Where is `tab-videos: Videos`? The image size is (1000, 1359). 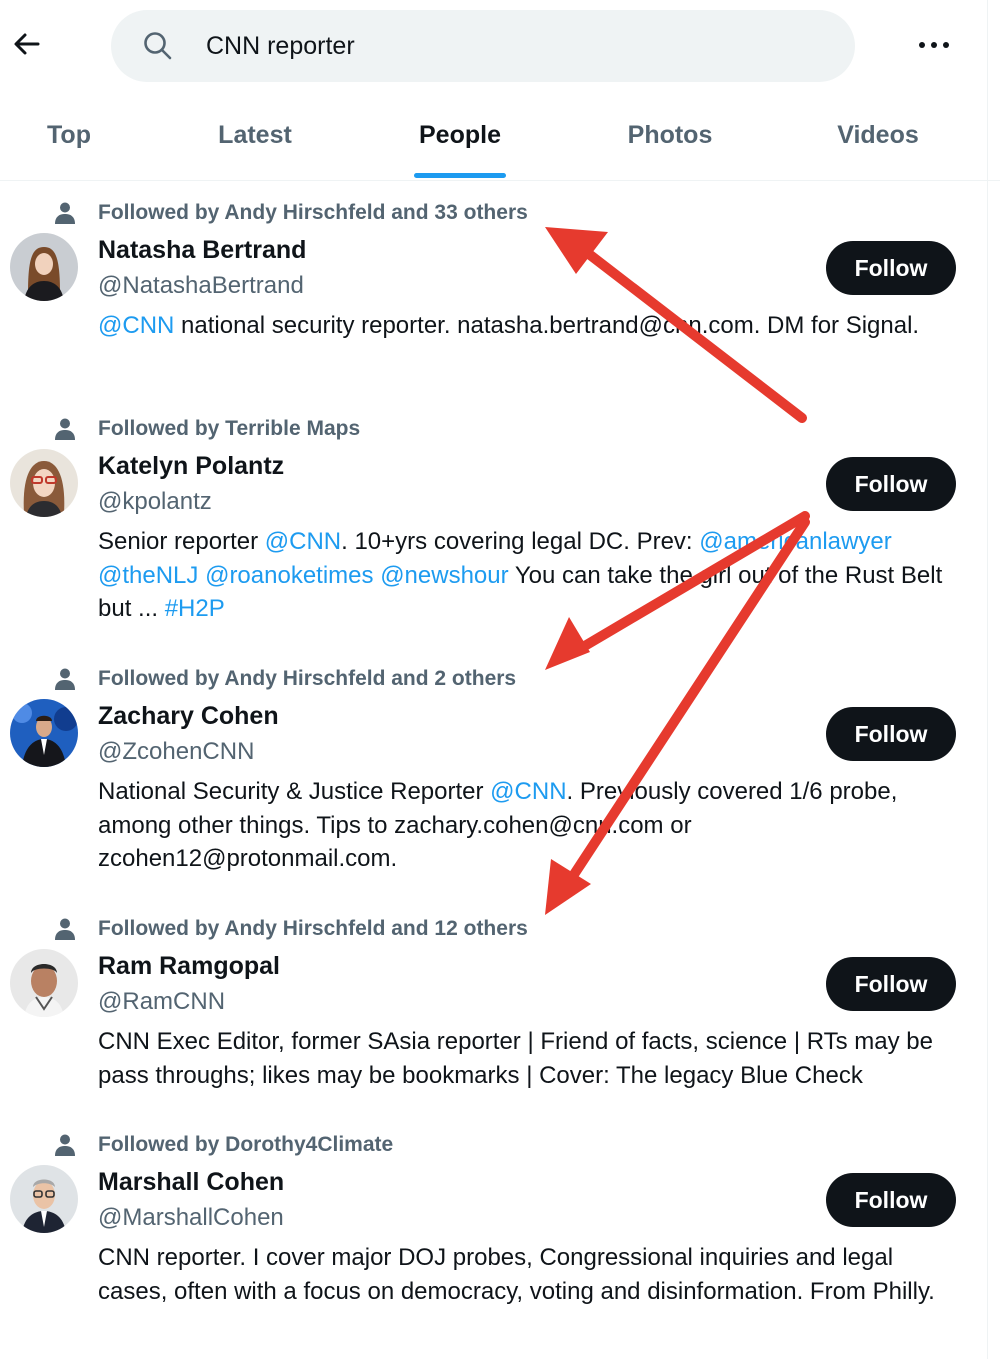
tab-videos: Videos is located at coordinates (878, 140).